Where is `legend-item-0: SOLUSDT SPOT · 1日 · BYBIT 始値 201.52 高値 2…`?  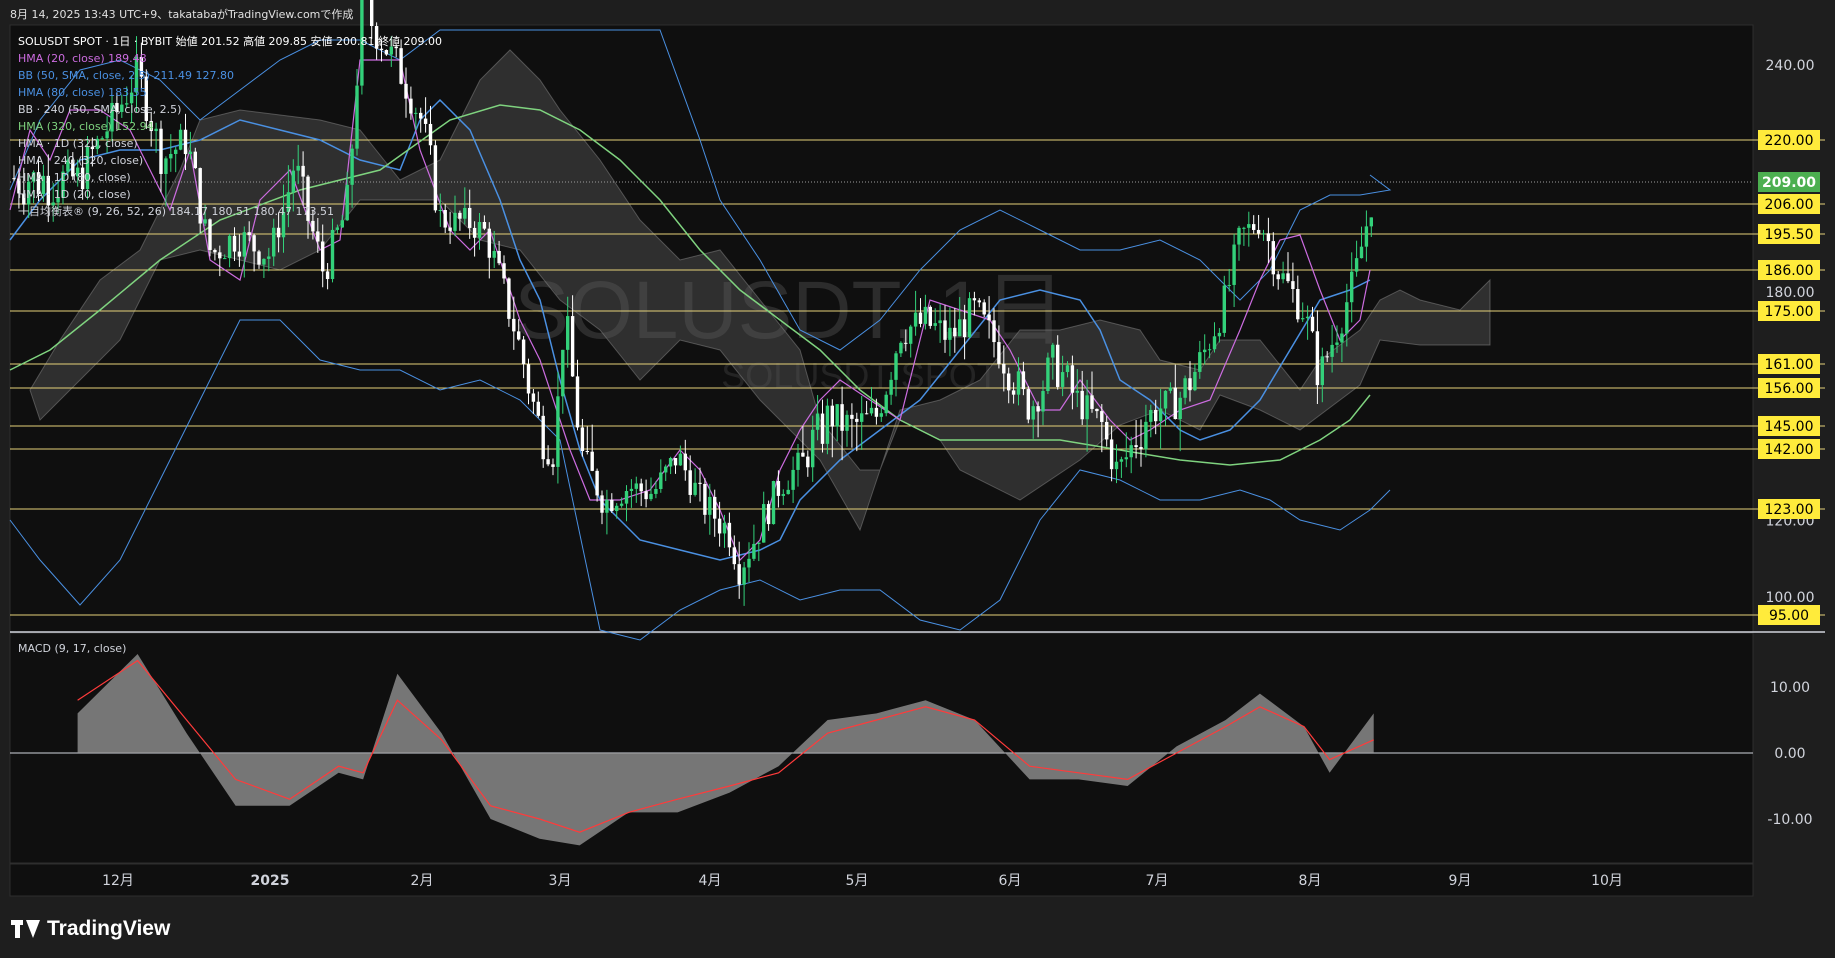
legend-item-0: SOLUSDT SPOT · 1日 · BYBIT 始値 201.52 高値 2… is located at coordinates (230, 41).